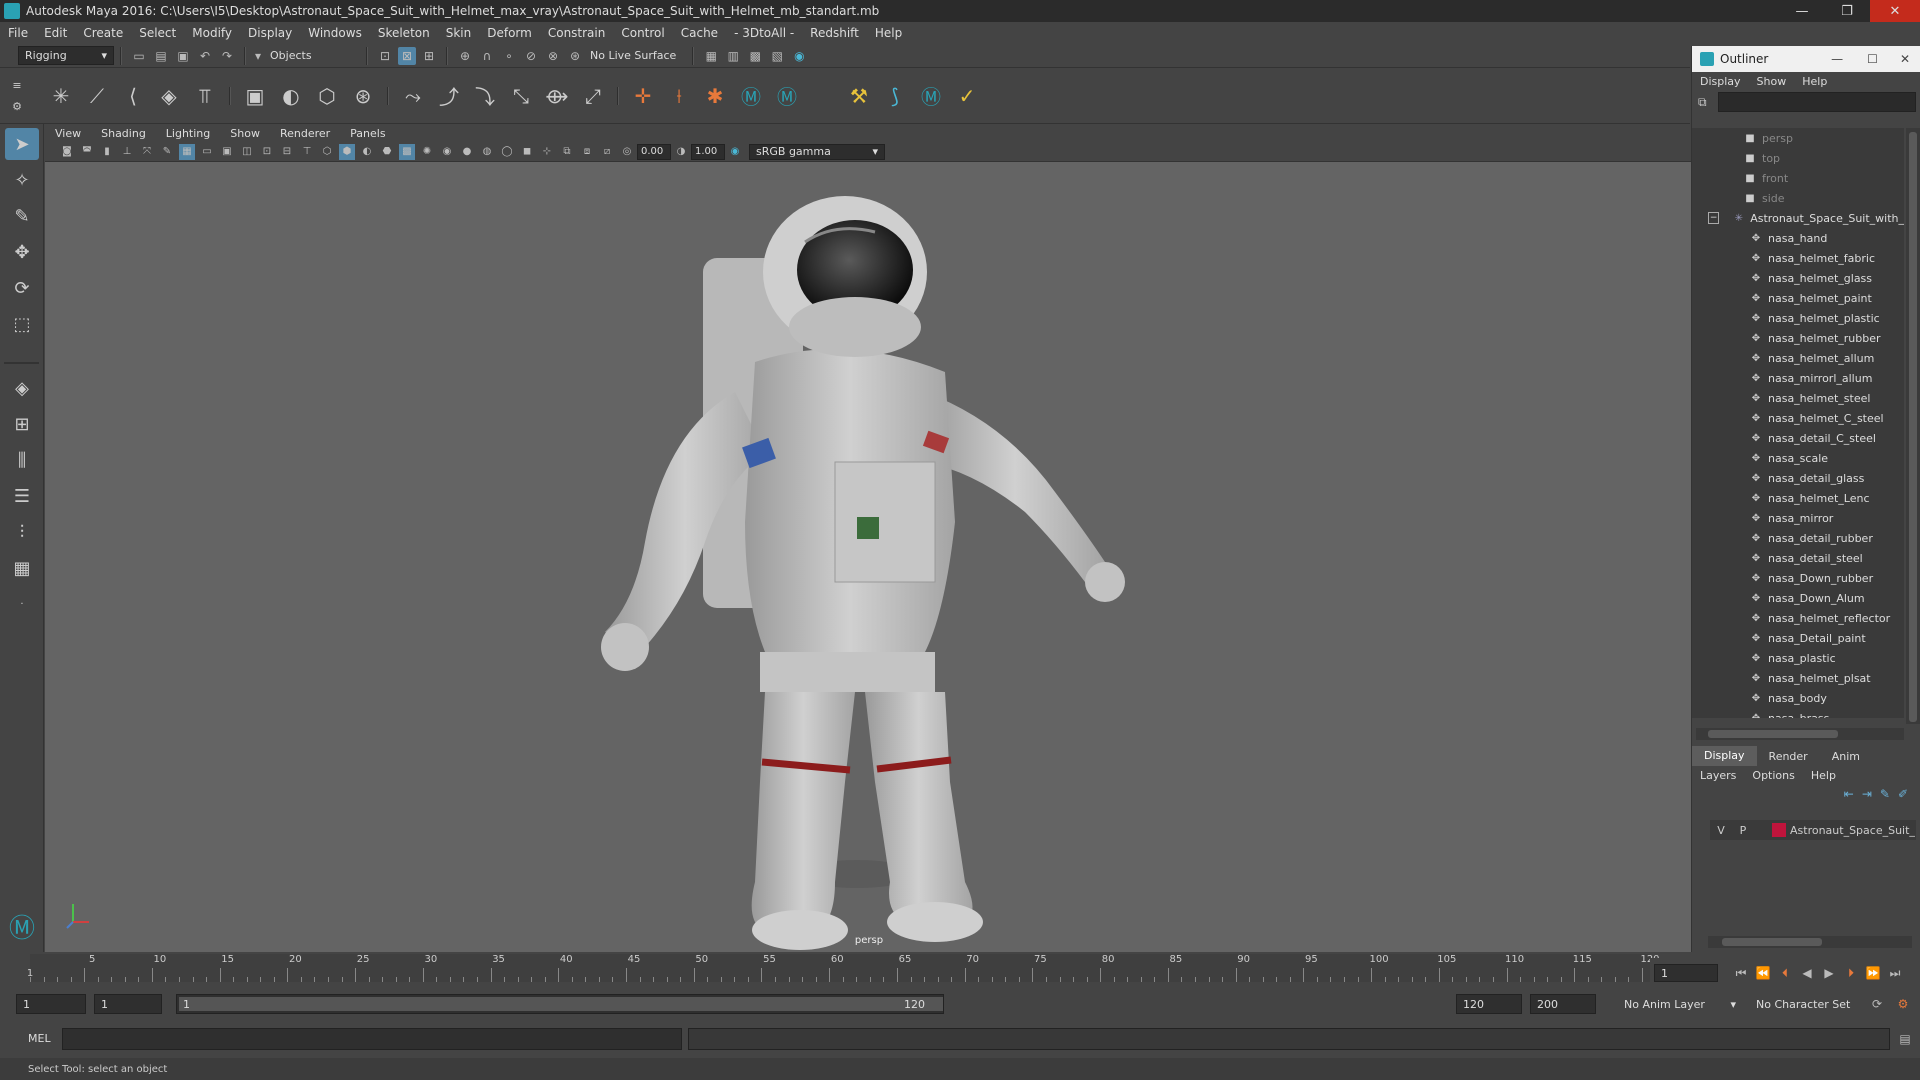 Image resolution: width=1920 pixels, height=1080 pixels. What do you see at coordinates (1847, 11) in the screenshot?
I see `maximize-button: ❐` at bounding box center [1847, 11].